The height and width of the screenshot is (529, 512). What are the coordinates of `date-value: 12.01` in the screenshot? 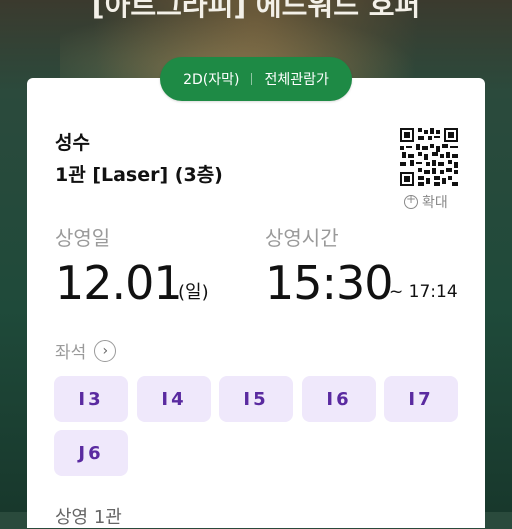 It's located at (119, 283).